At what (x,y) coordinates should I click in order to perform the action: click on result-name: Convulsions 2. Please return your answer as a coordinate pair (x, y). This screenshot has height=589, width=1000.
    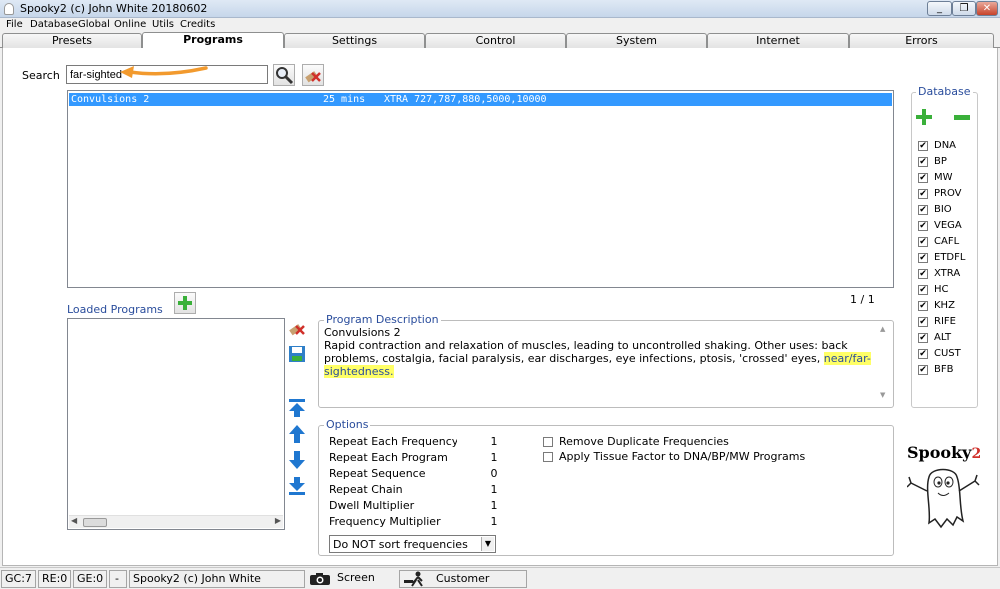
    Looking at the image, I should click on (110, 99).